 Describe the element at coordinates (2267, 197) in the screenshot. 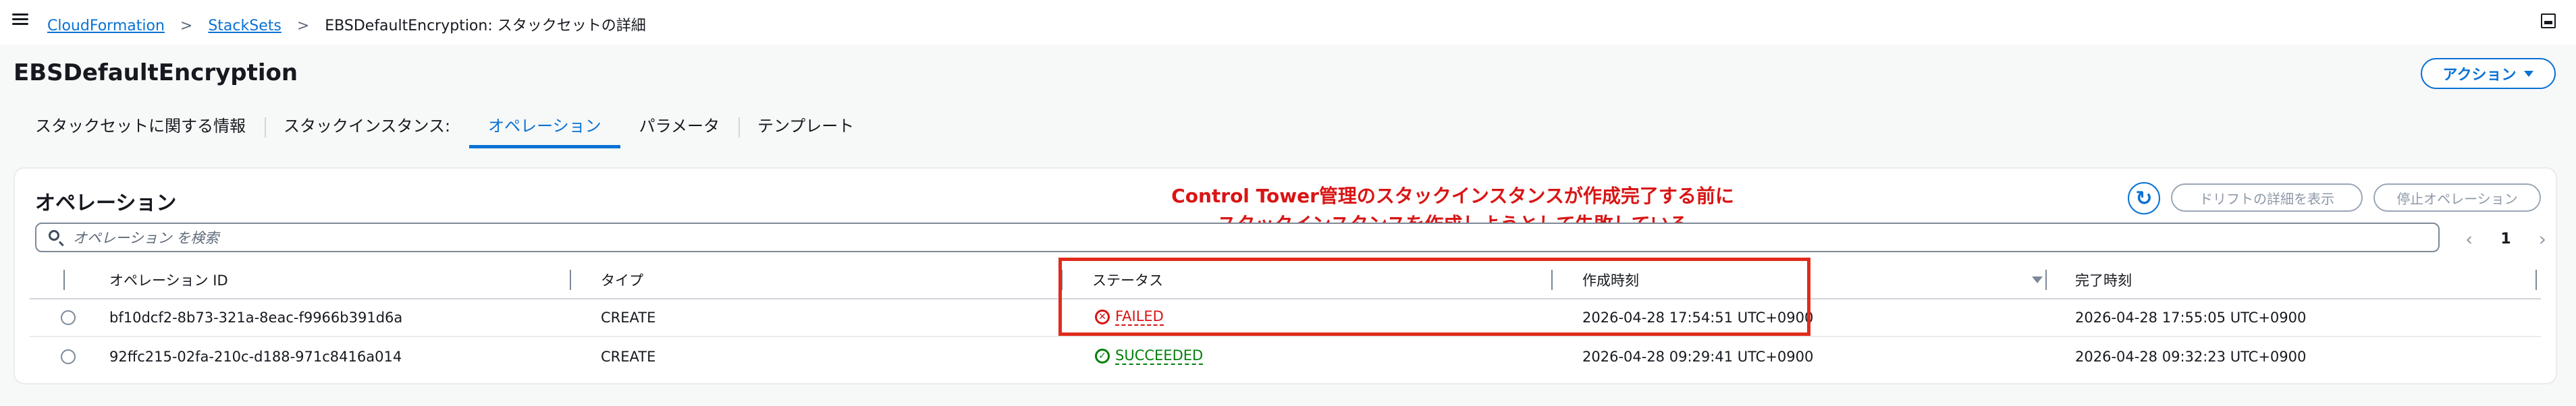

I see `view-drift-details-button: ドリフトの詳細を表示` at that location.